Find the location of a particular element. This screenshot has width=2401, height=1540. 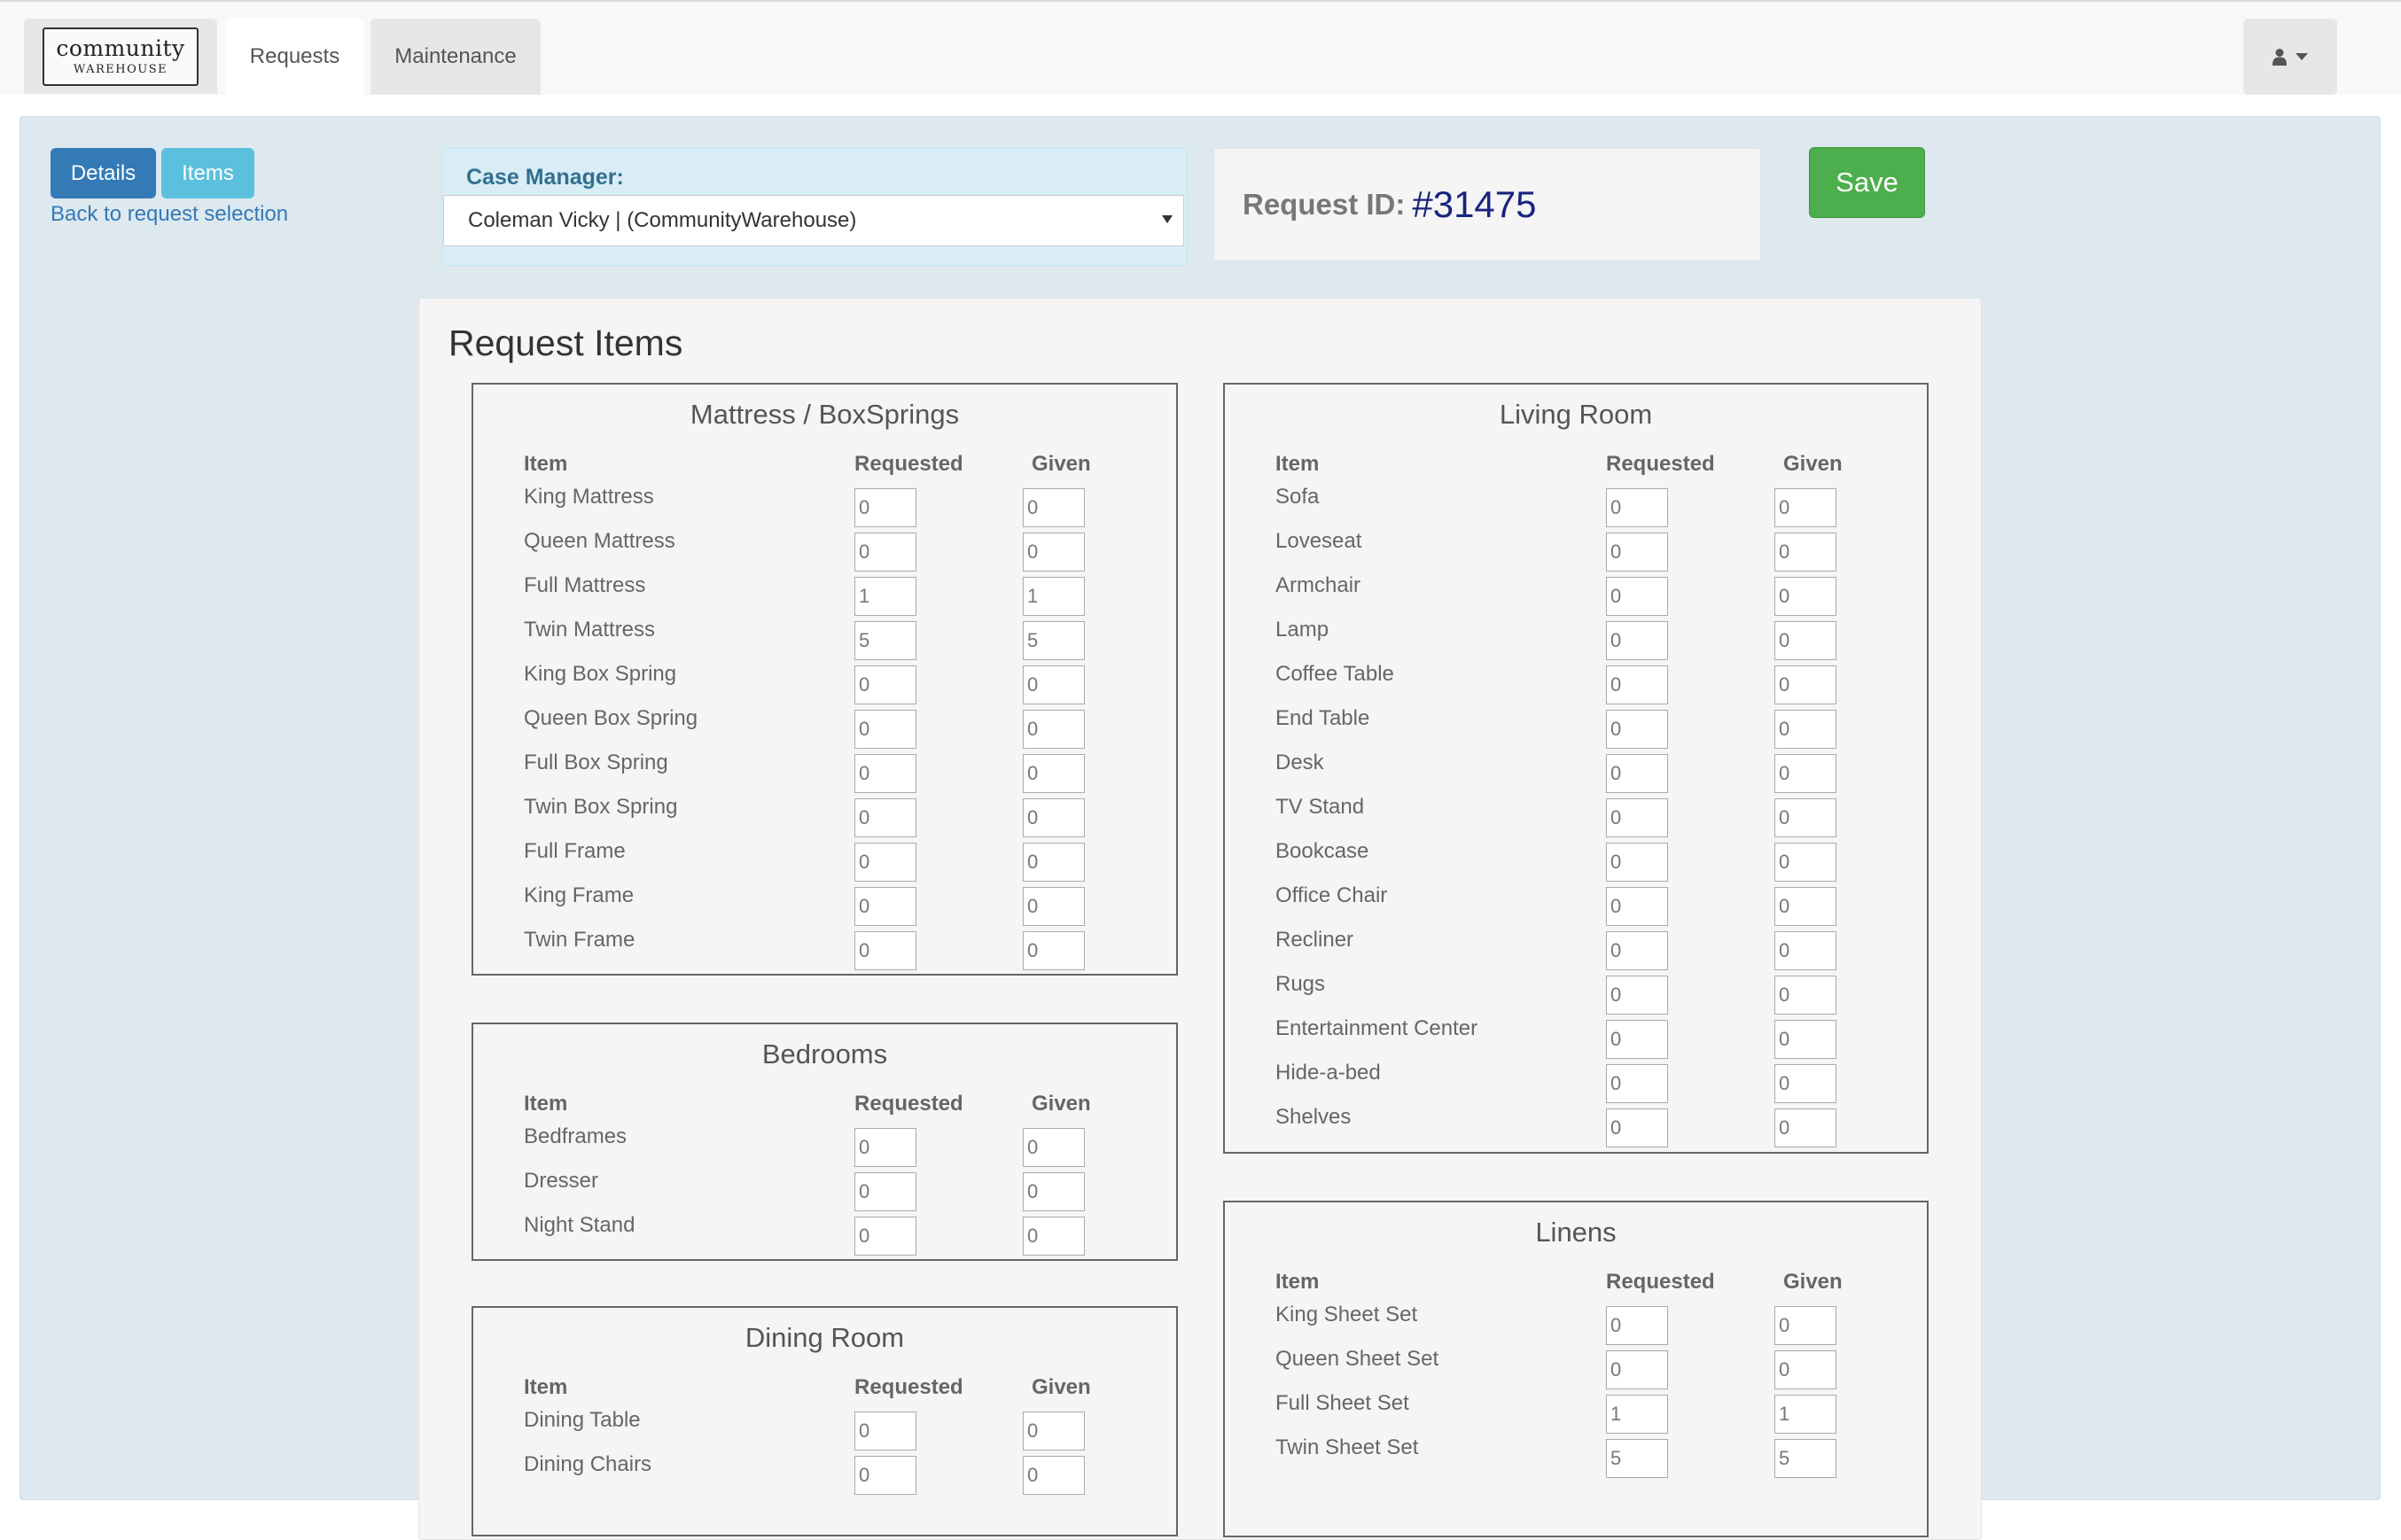

nav-tab-requests: Requests is located at coordinates (295, 57).